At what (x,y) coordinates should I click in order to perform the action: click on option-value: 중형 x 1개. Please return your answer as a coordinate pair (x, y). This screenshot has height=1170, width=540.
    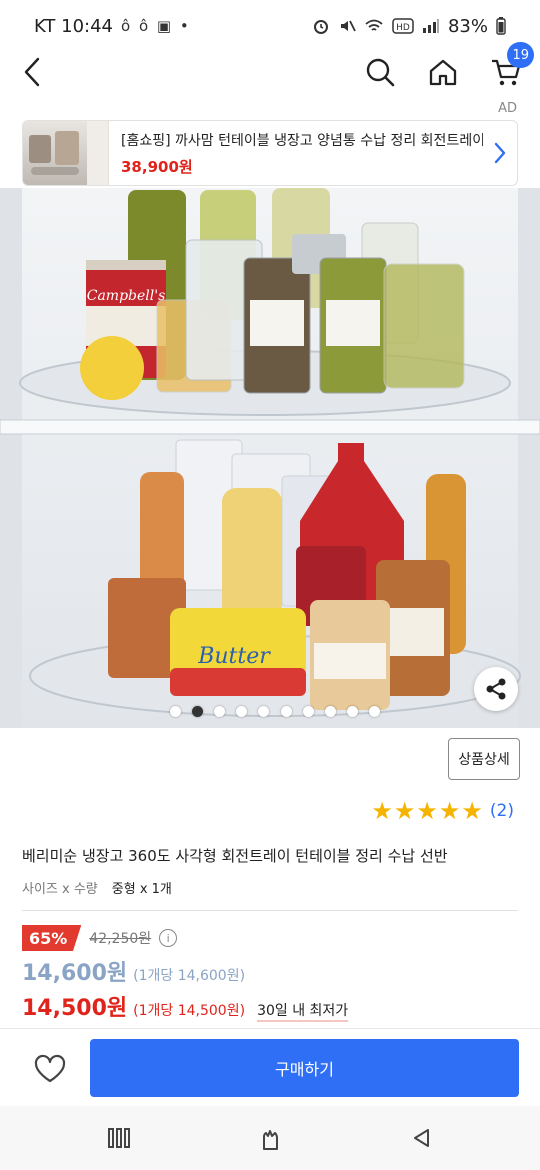
    Looking at the image, I should click on (141, 889).